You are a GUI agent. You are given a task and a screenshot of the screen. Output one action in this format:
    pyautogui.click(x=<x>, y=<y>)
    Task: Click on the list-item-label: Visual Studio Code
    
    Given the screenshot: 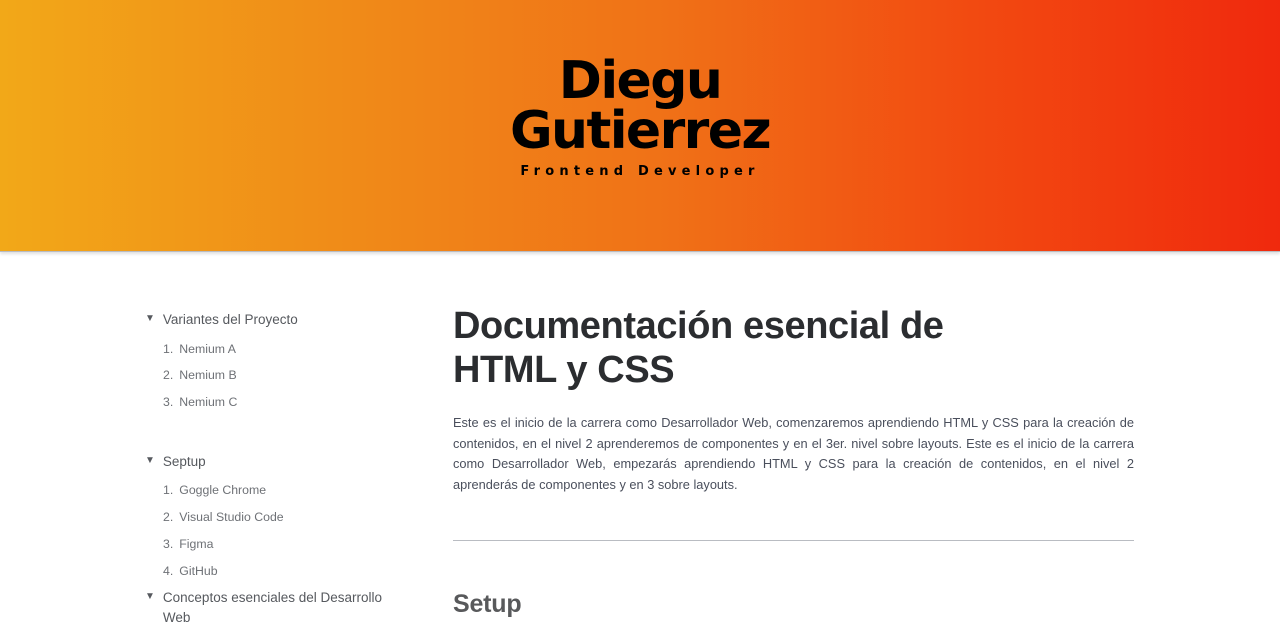 What is the action you would take?
    pyautogui.click(x=231, y=517)
    